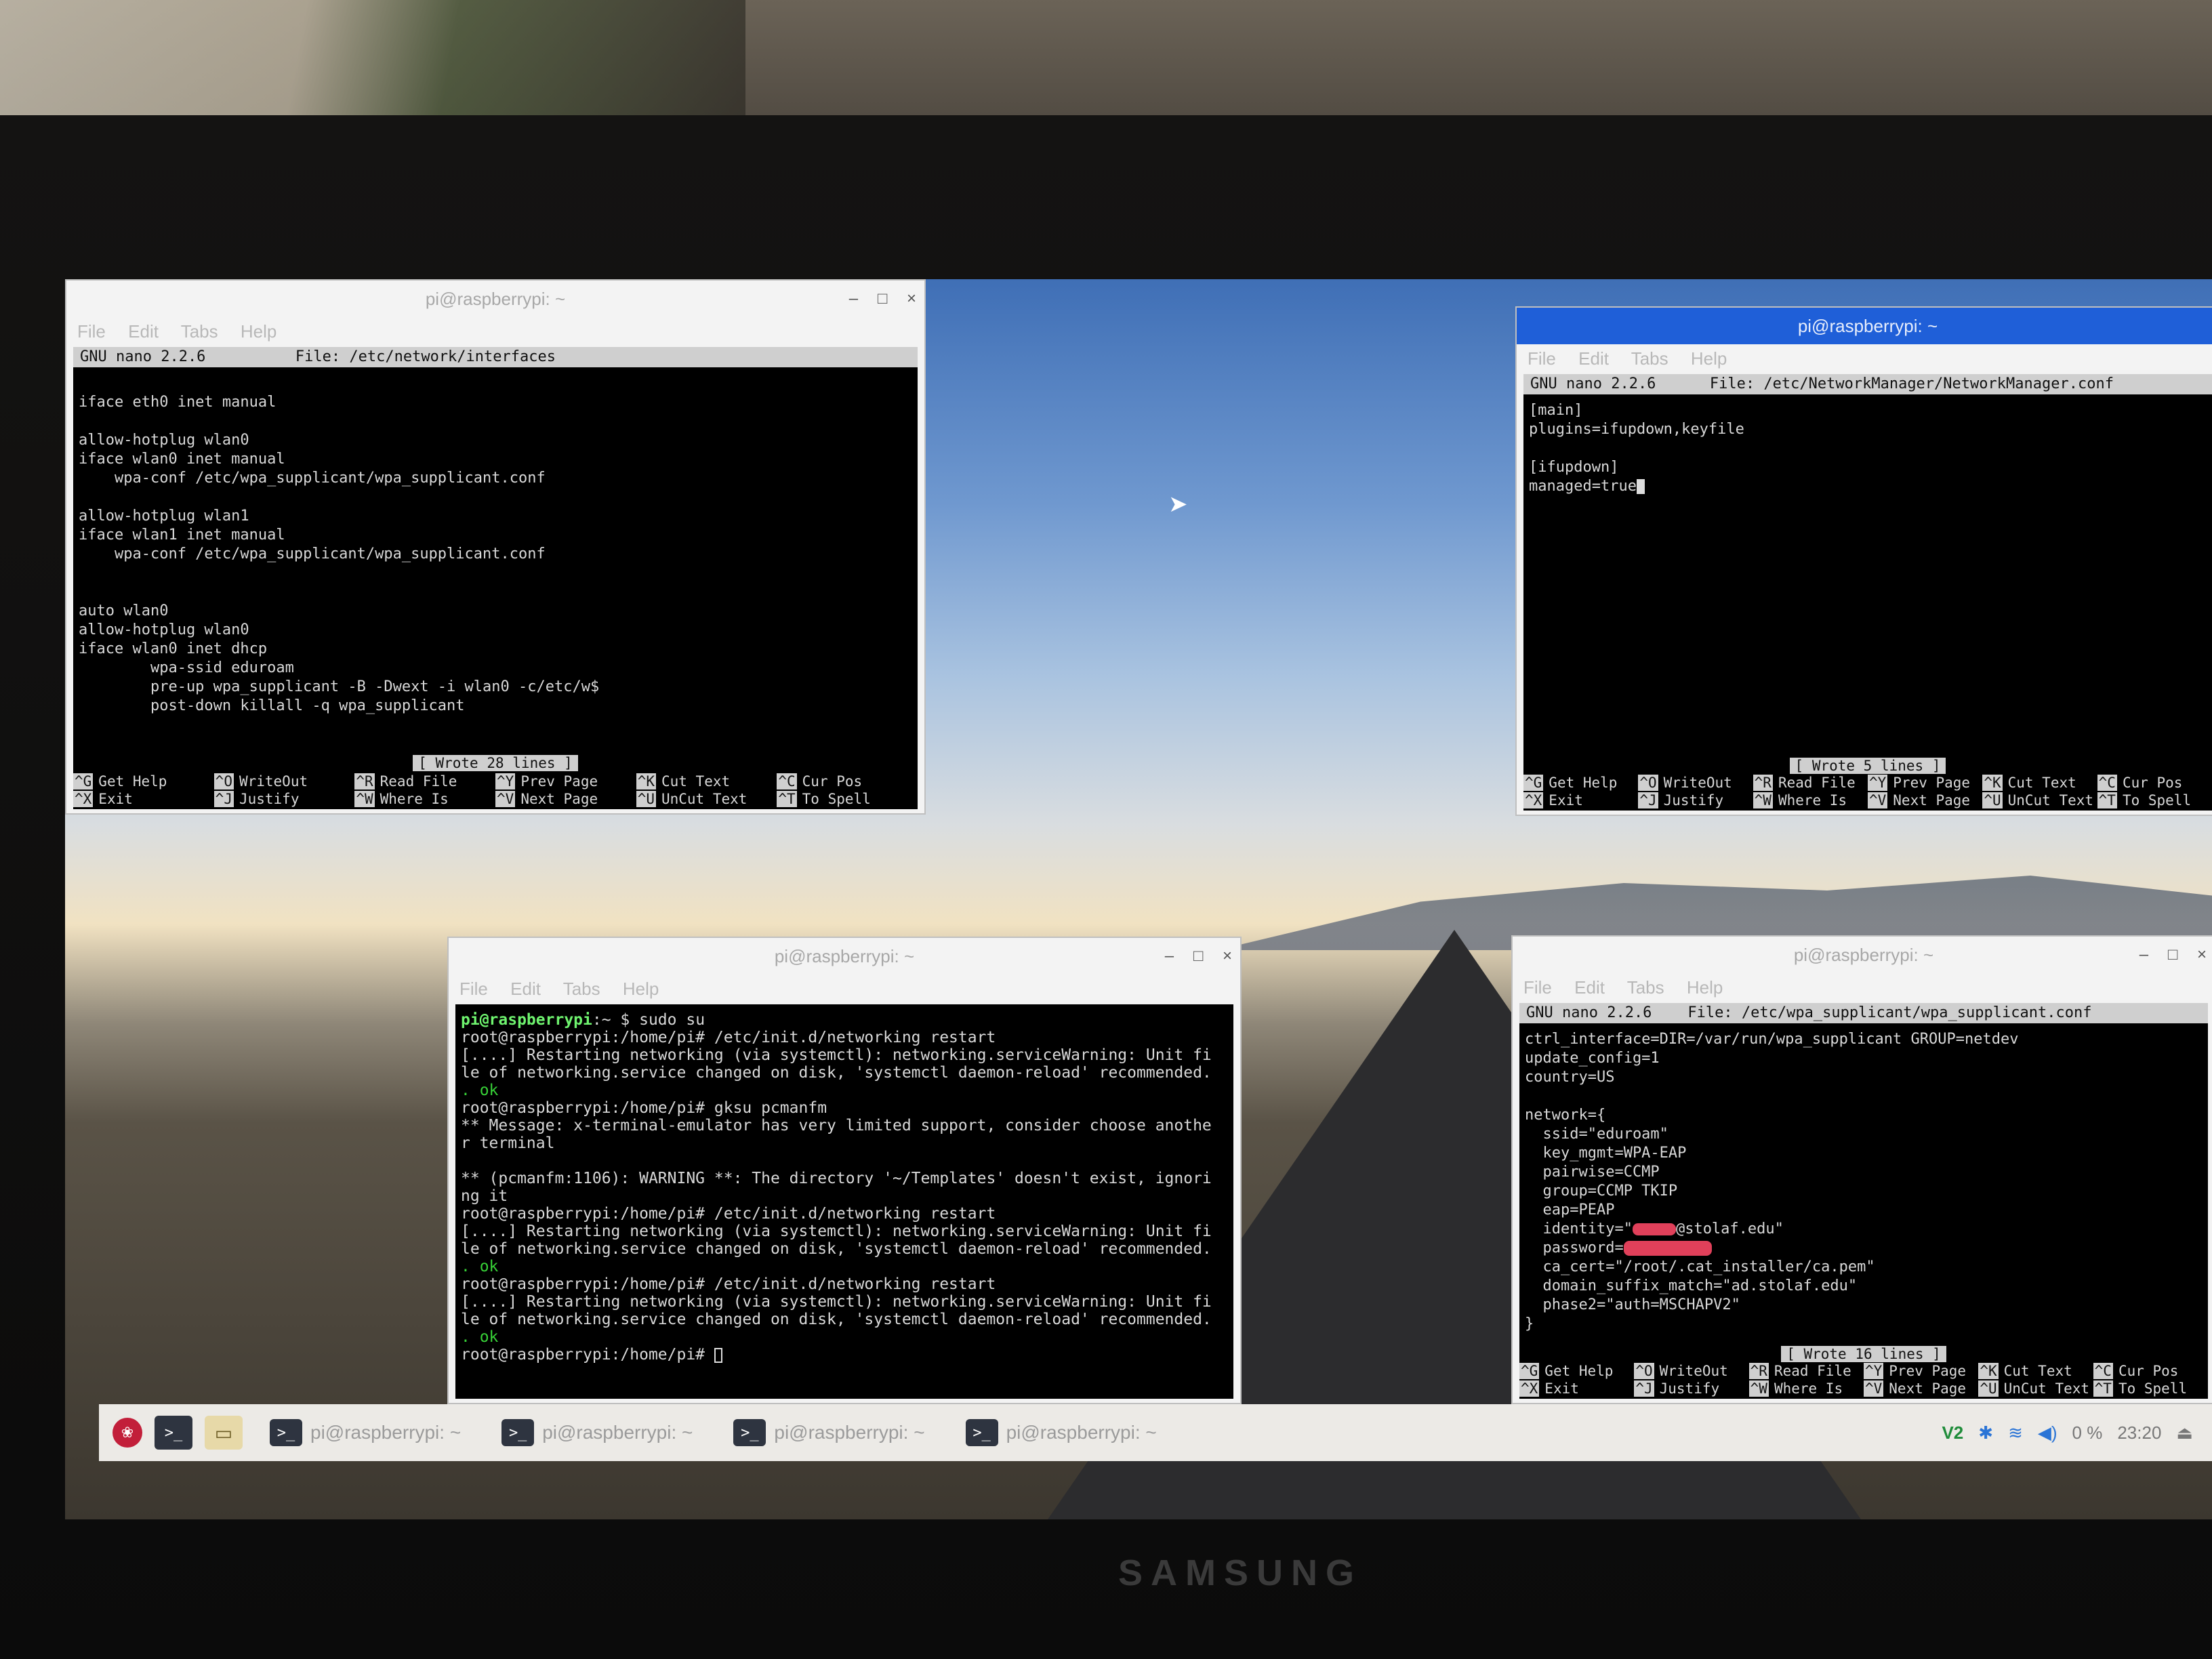 This screenshot has height=1659, width=2212. Describe the element at coordinates (173, 648) in the screenshot. I see `editor-line: iface wlan0 inet dhcp` at that location.